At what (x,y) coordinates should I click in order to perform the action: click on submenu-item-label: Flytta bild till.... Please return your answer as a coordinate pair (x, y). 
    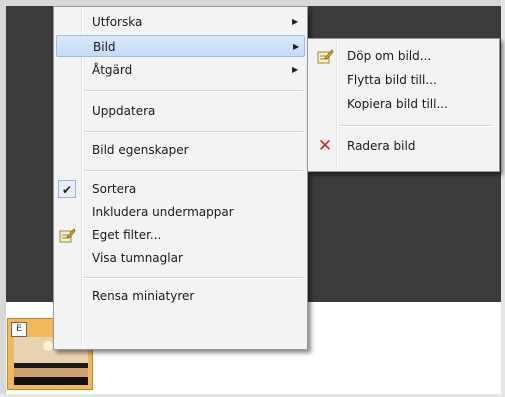
    Looking at the image, I should click on (392, 80).